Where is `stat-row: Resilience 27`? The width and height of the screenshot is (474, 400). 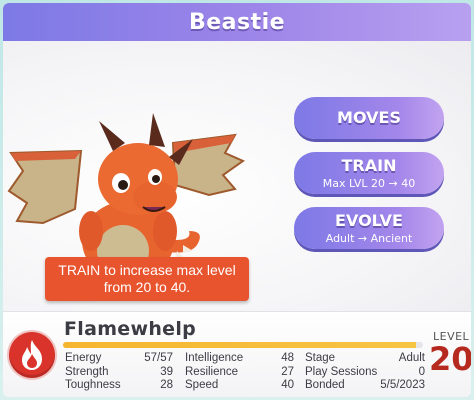 stat-row: Resilience 27 is located at coordinates (239, 373).